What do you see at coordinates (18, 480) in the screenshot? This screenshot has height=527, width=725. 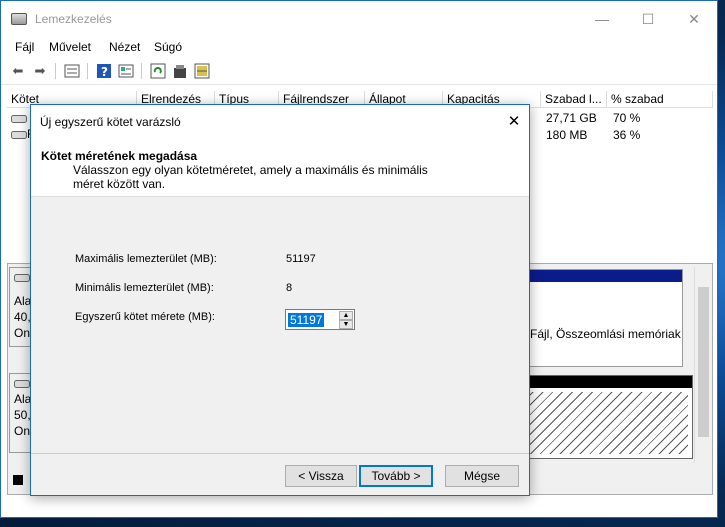 I see `legend-unallocated-swatch` at bounding box center [18, 480].